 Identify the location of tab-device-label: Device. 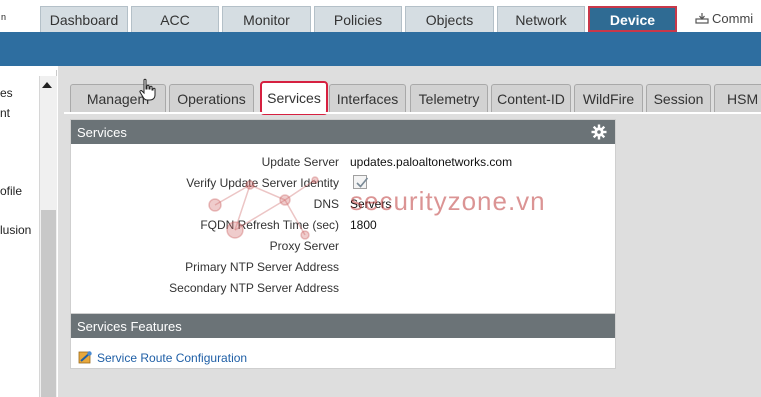
(632, 19).